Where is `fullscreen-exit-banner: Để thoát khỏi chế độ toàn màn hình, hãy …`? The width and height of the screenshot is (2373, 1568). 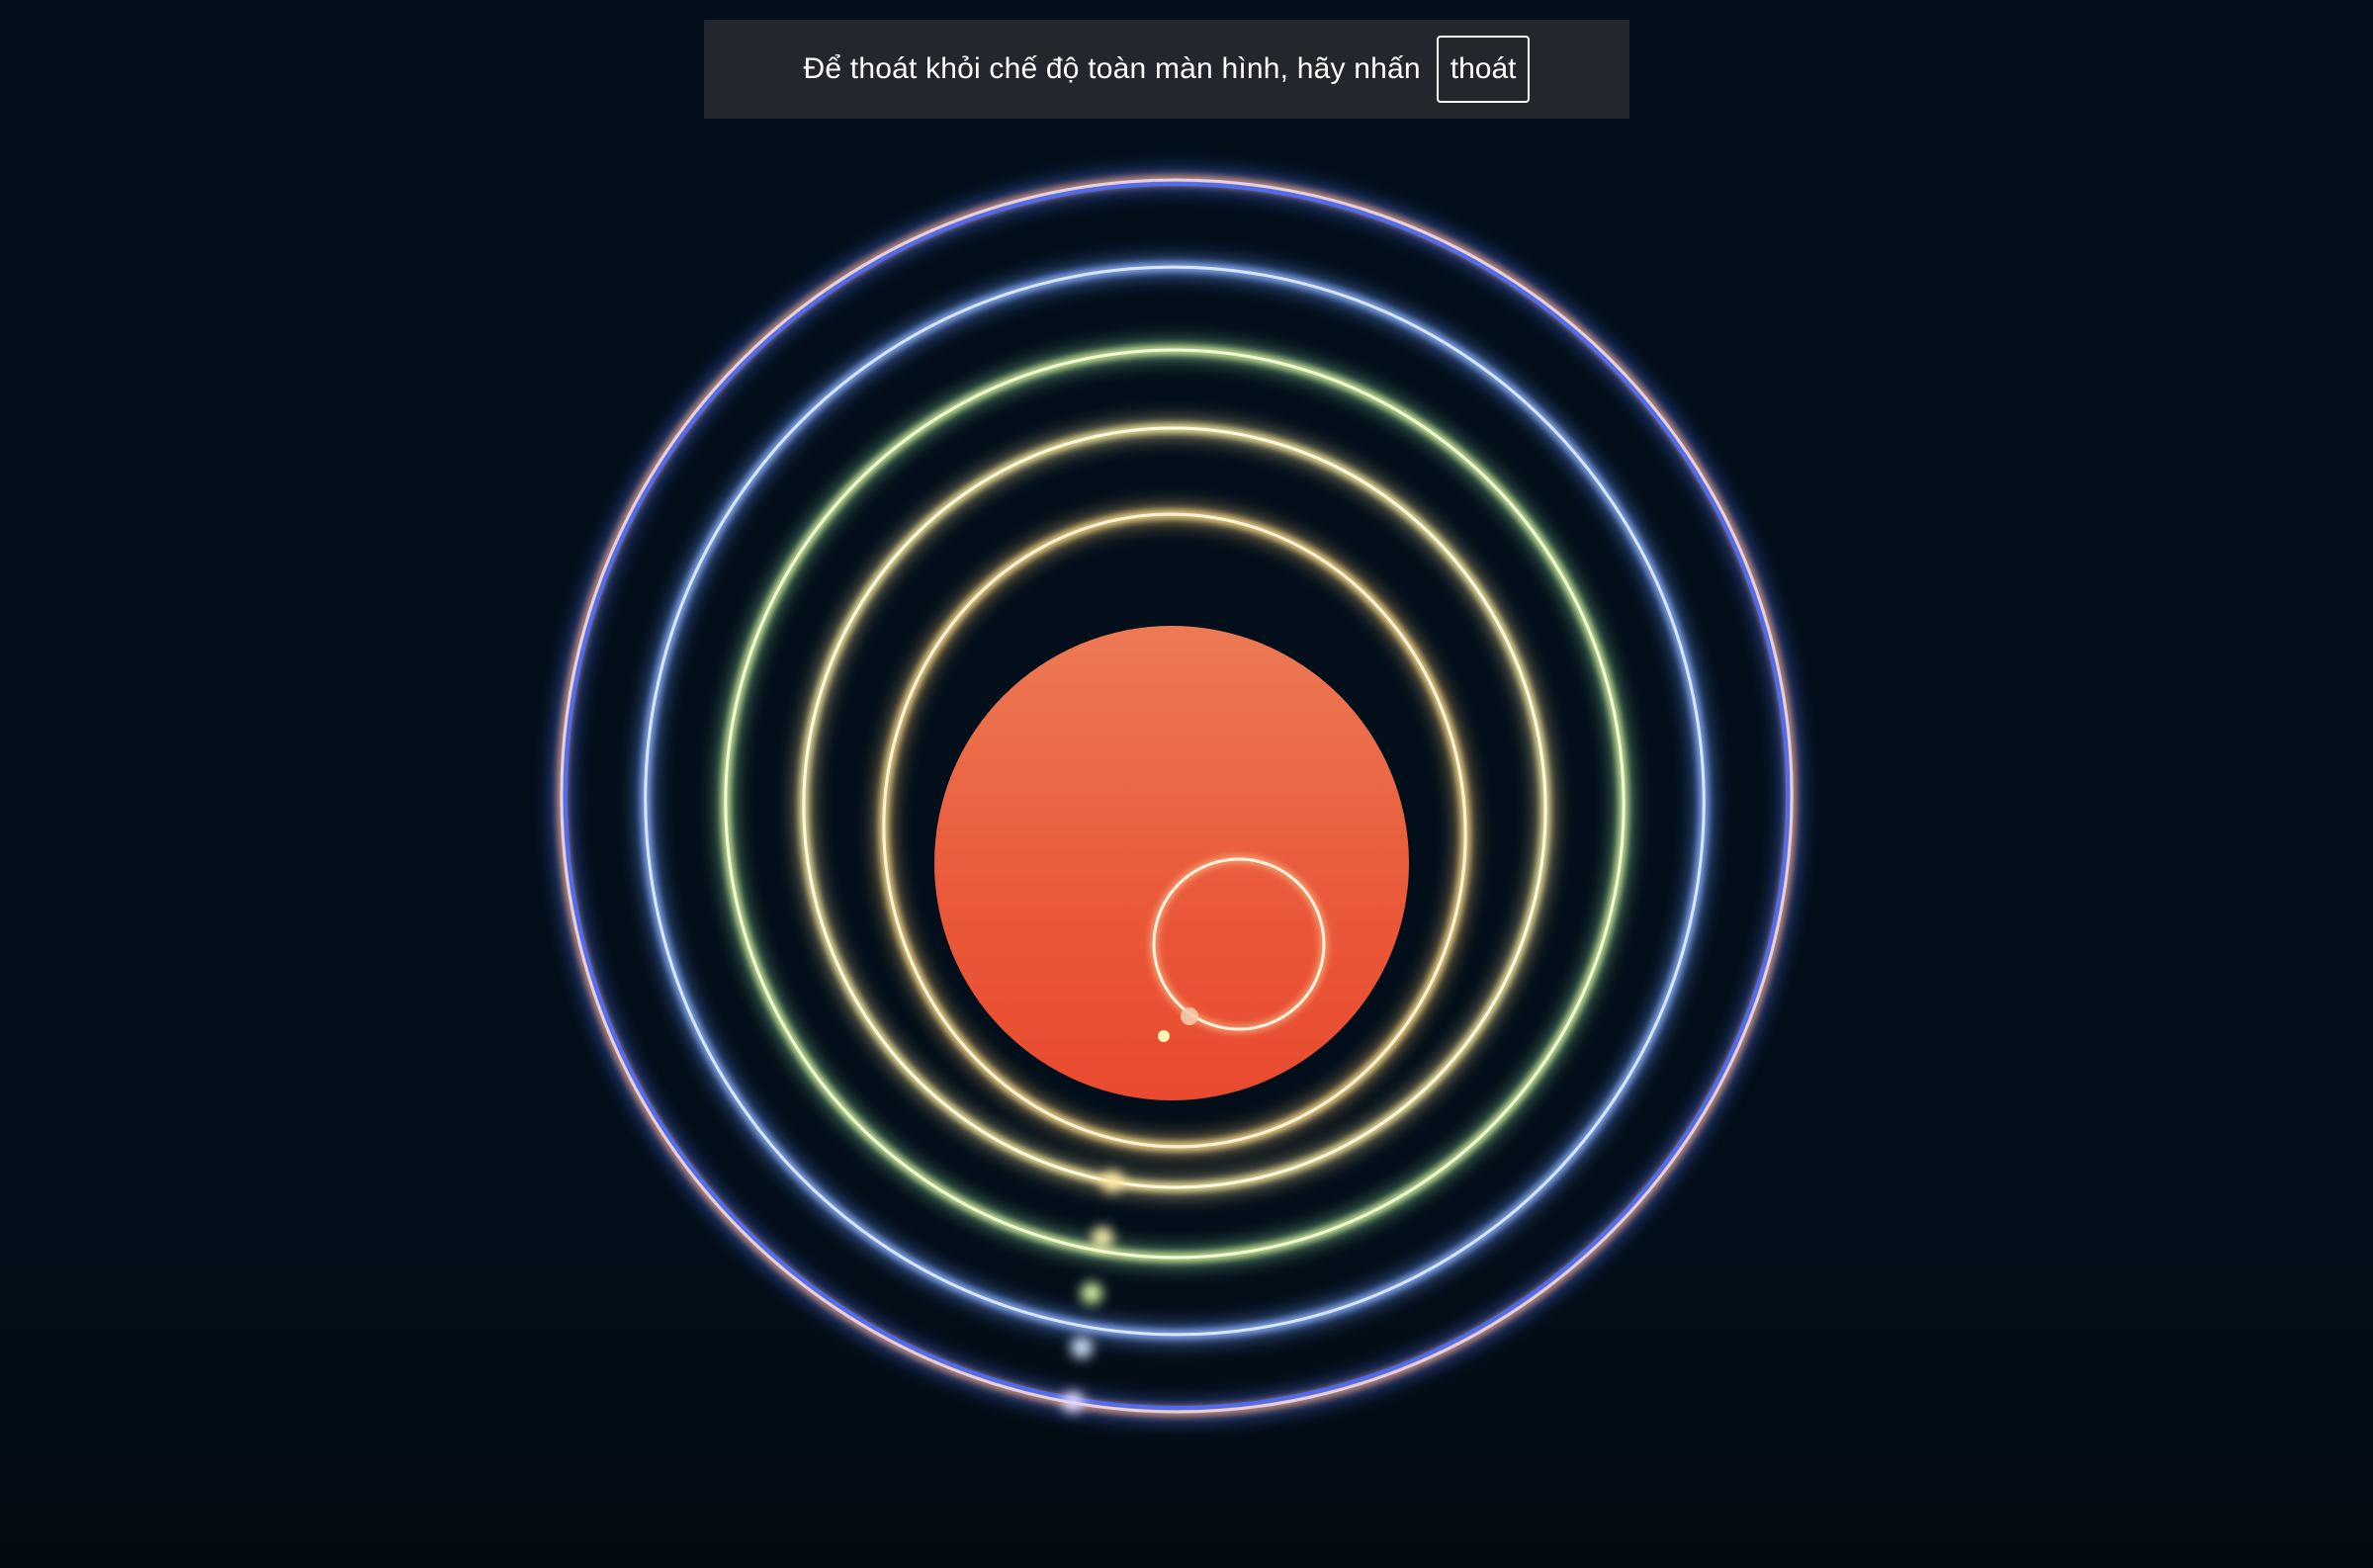
fullscreen-exit-banner: Để thoát khỏi chế độ toàn màn hình, hãy … is located at coordinates (1166, 70).